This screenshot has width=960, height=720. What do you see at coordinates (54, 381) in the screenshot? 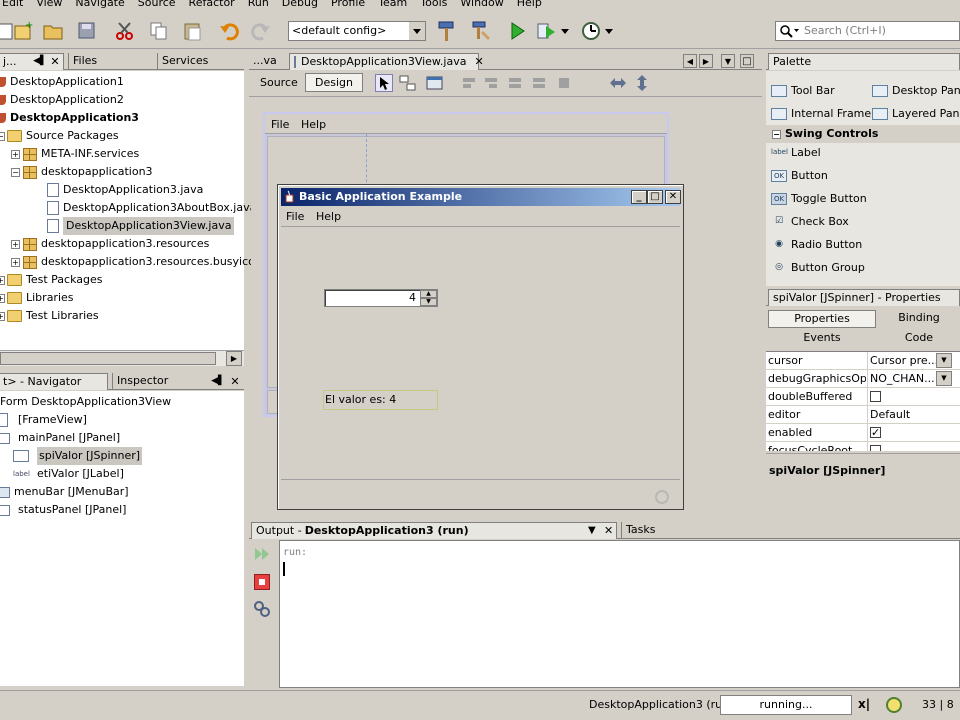
I see `tab-navigator: t> - Navigator` at bounding box center [54, 381].